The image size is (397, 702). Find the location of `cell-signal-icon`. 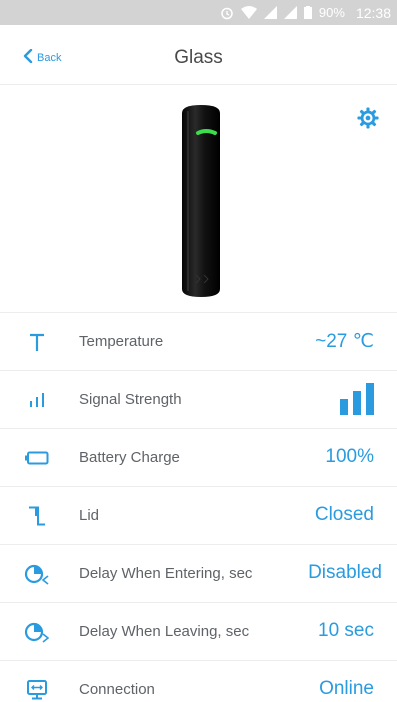

cell-signal-icon is located at coordinates (270, 12).